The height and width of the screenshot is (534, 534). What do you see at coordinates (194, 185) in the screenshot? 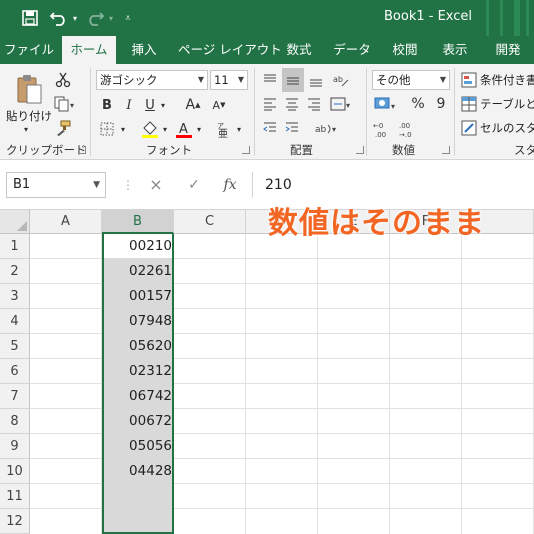
I see `enter-icon: ✓` at bounding box center [194, 185].